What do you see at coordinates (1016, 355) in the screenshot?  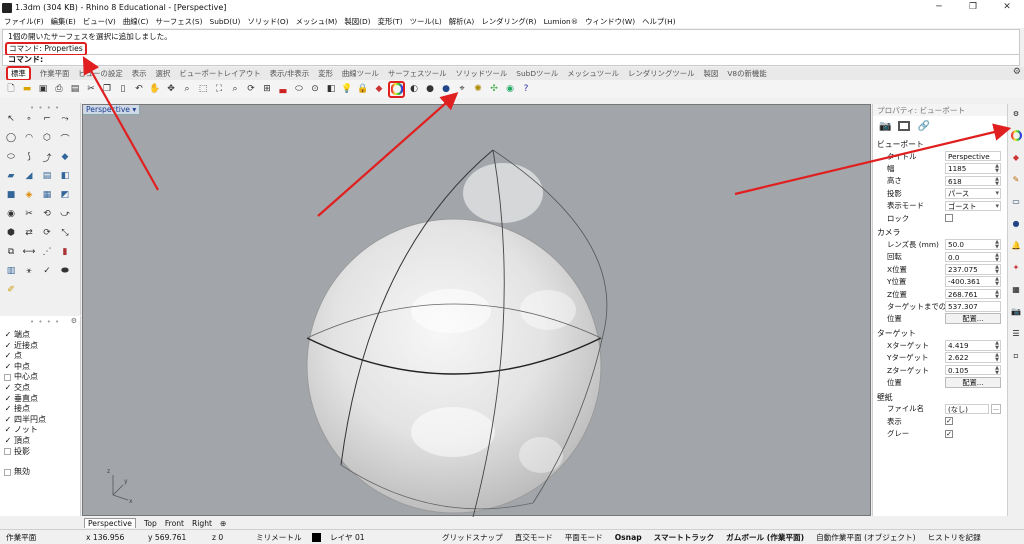 I see `named-view-icon: ▫` at bounding box center [1016, 355].